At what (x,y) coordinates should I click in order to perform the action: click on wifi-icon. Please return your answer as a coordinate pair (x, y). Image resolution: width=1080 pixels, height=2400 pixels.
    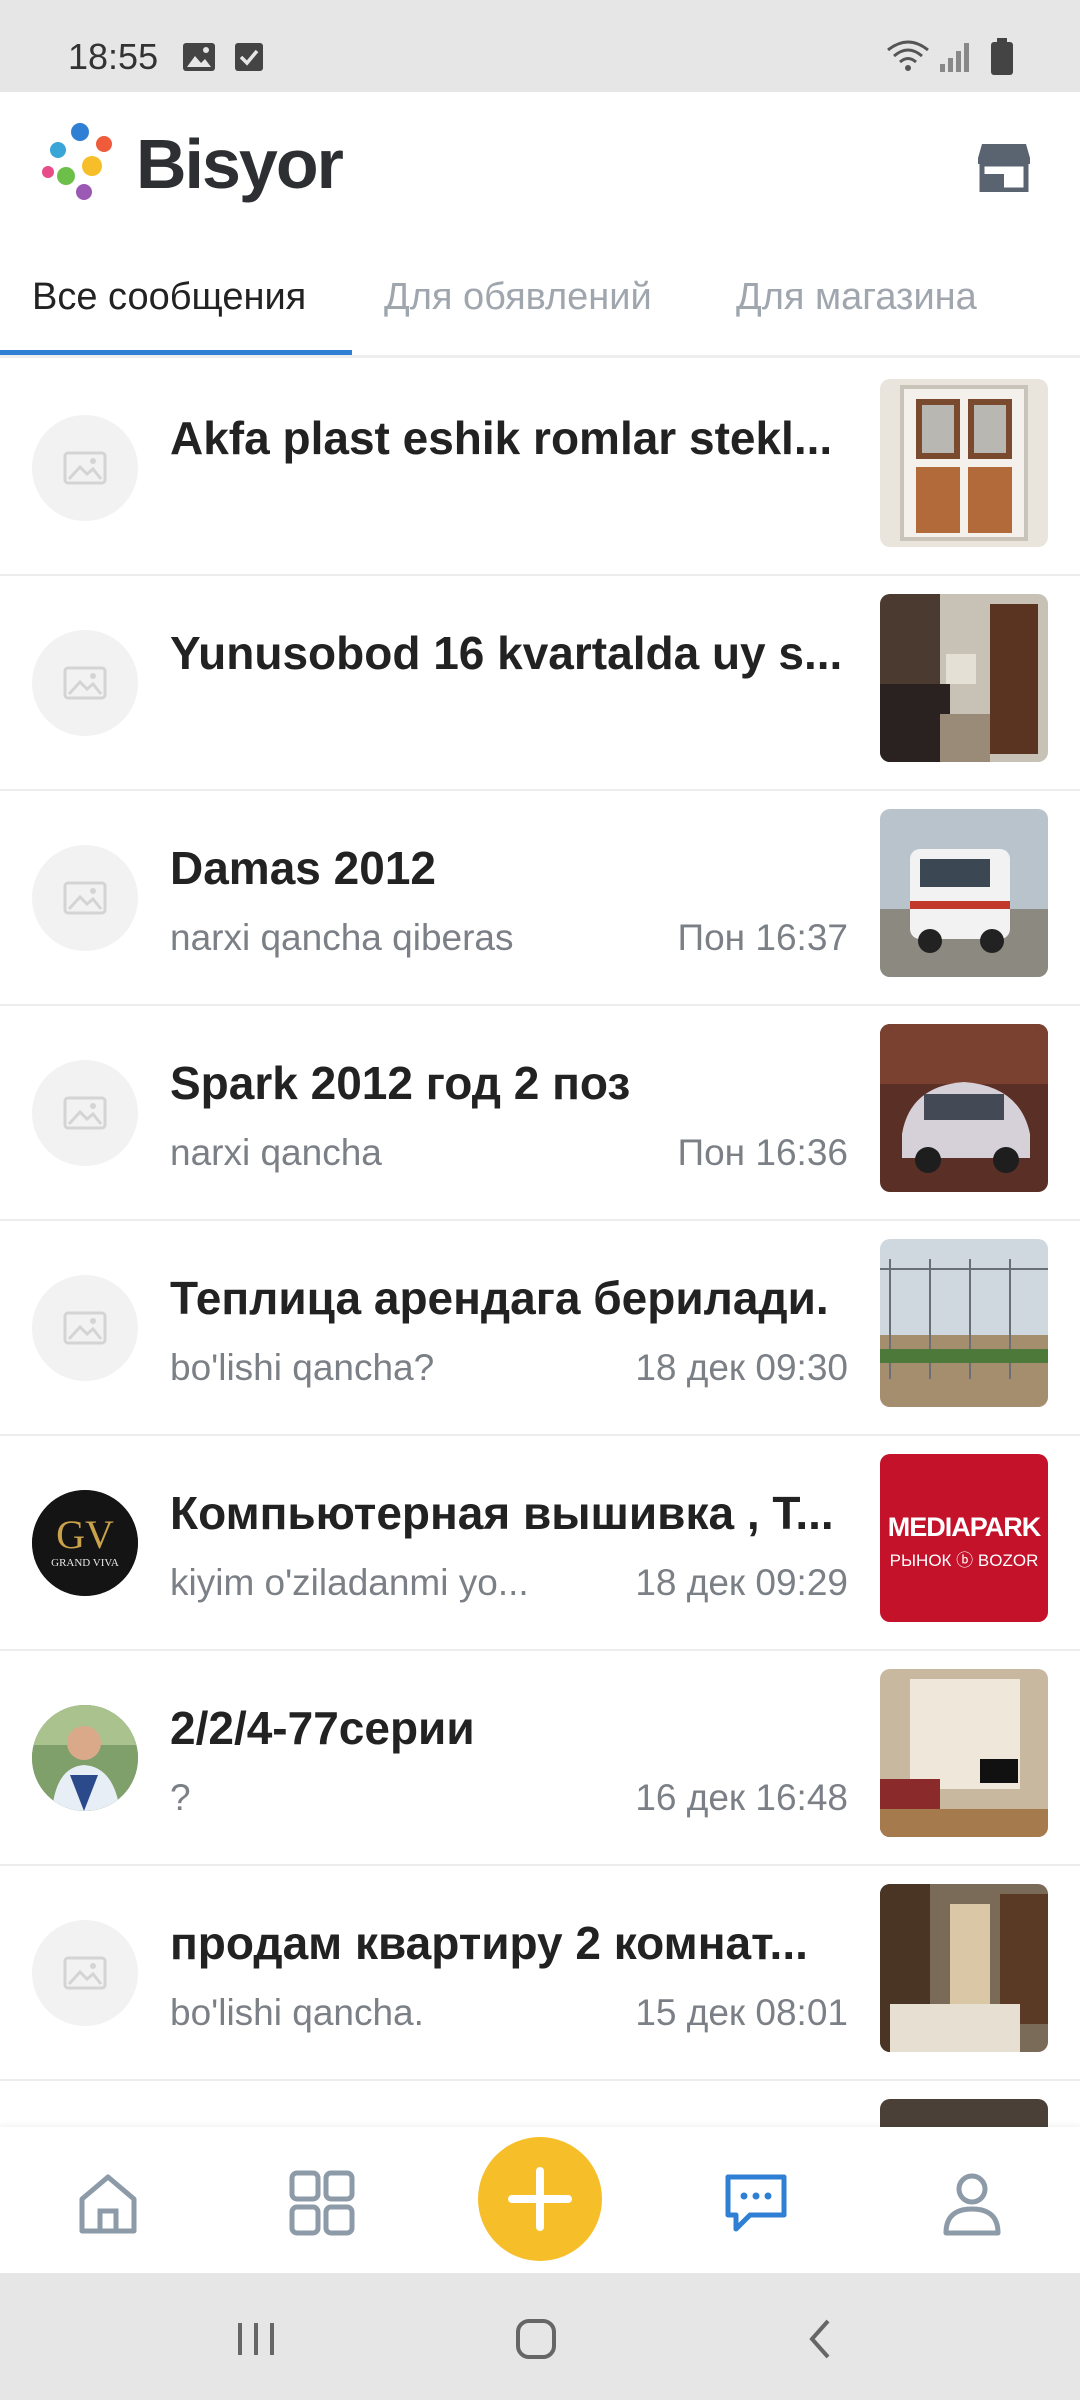
    Looking at the image, I should click on (908, 55).